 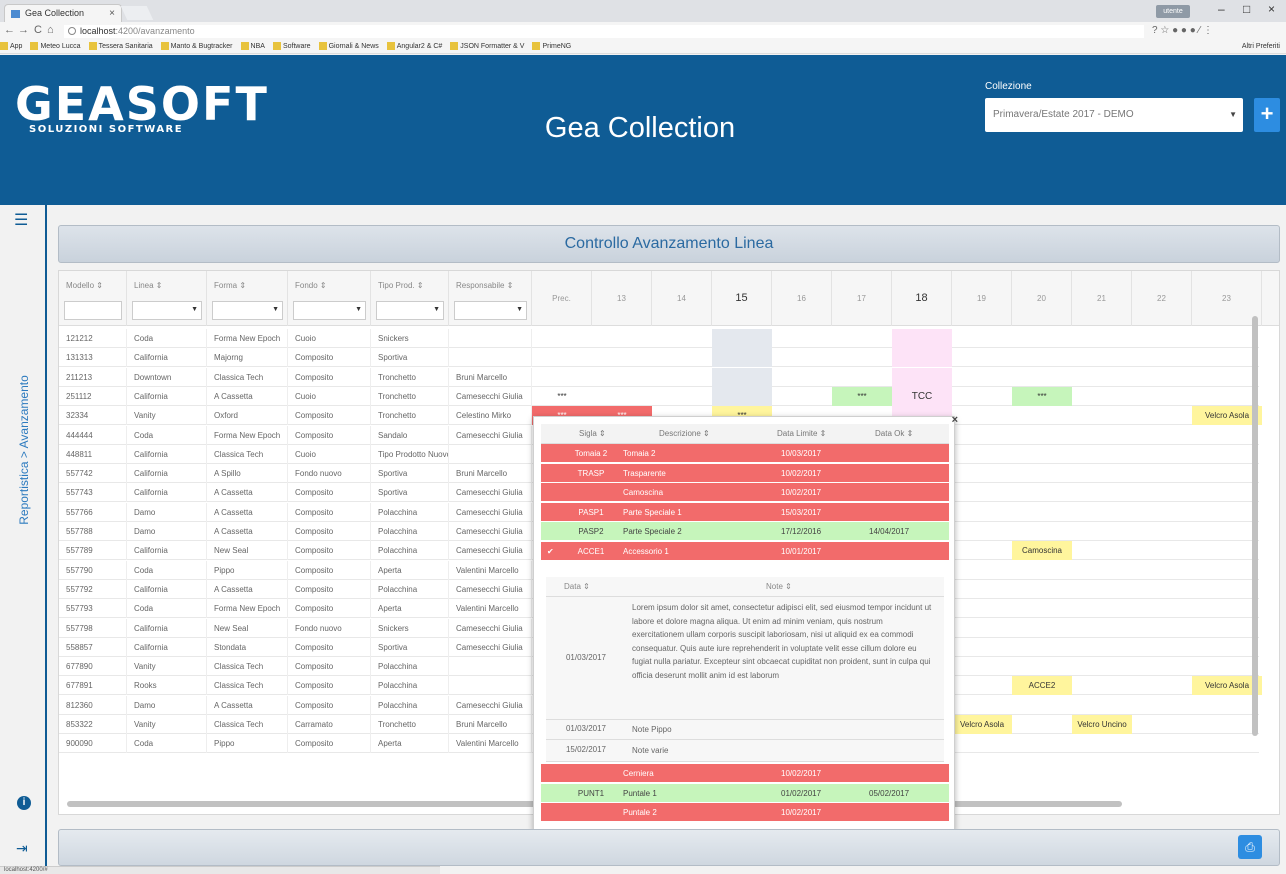 I want to click on col-note-date: Data ⇕, so click(x=577, y=587).